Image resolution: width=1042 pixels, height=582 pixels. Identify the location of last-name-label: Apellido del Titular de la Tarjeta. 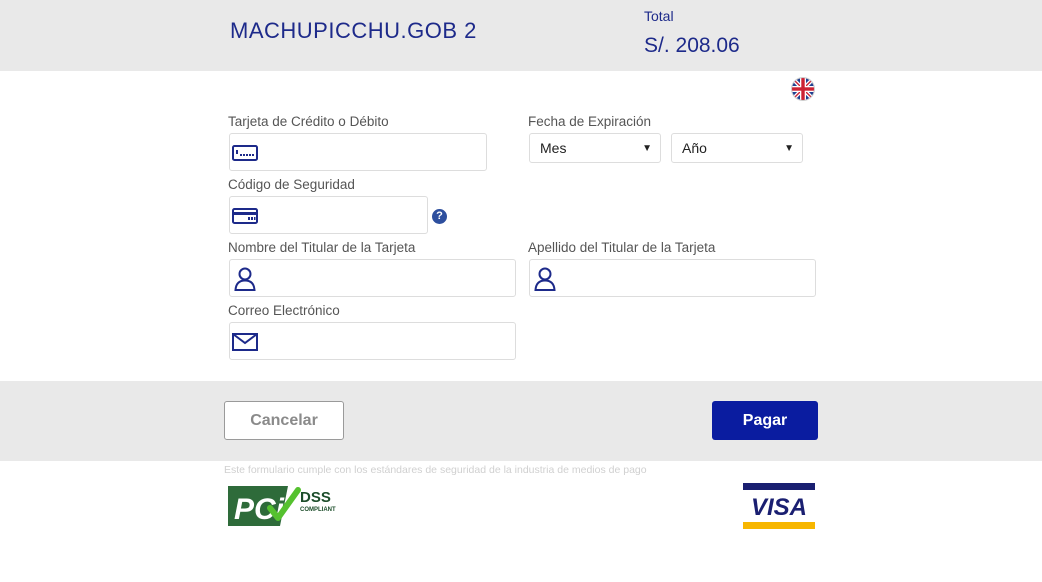
(622, 247).